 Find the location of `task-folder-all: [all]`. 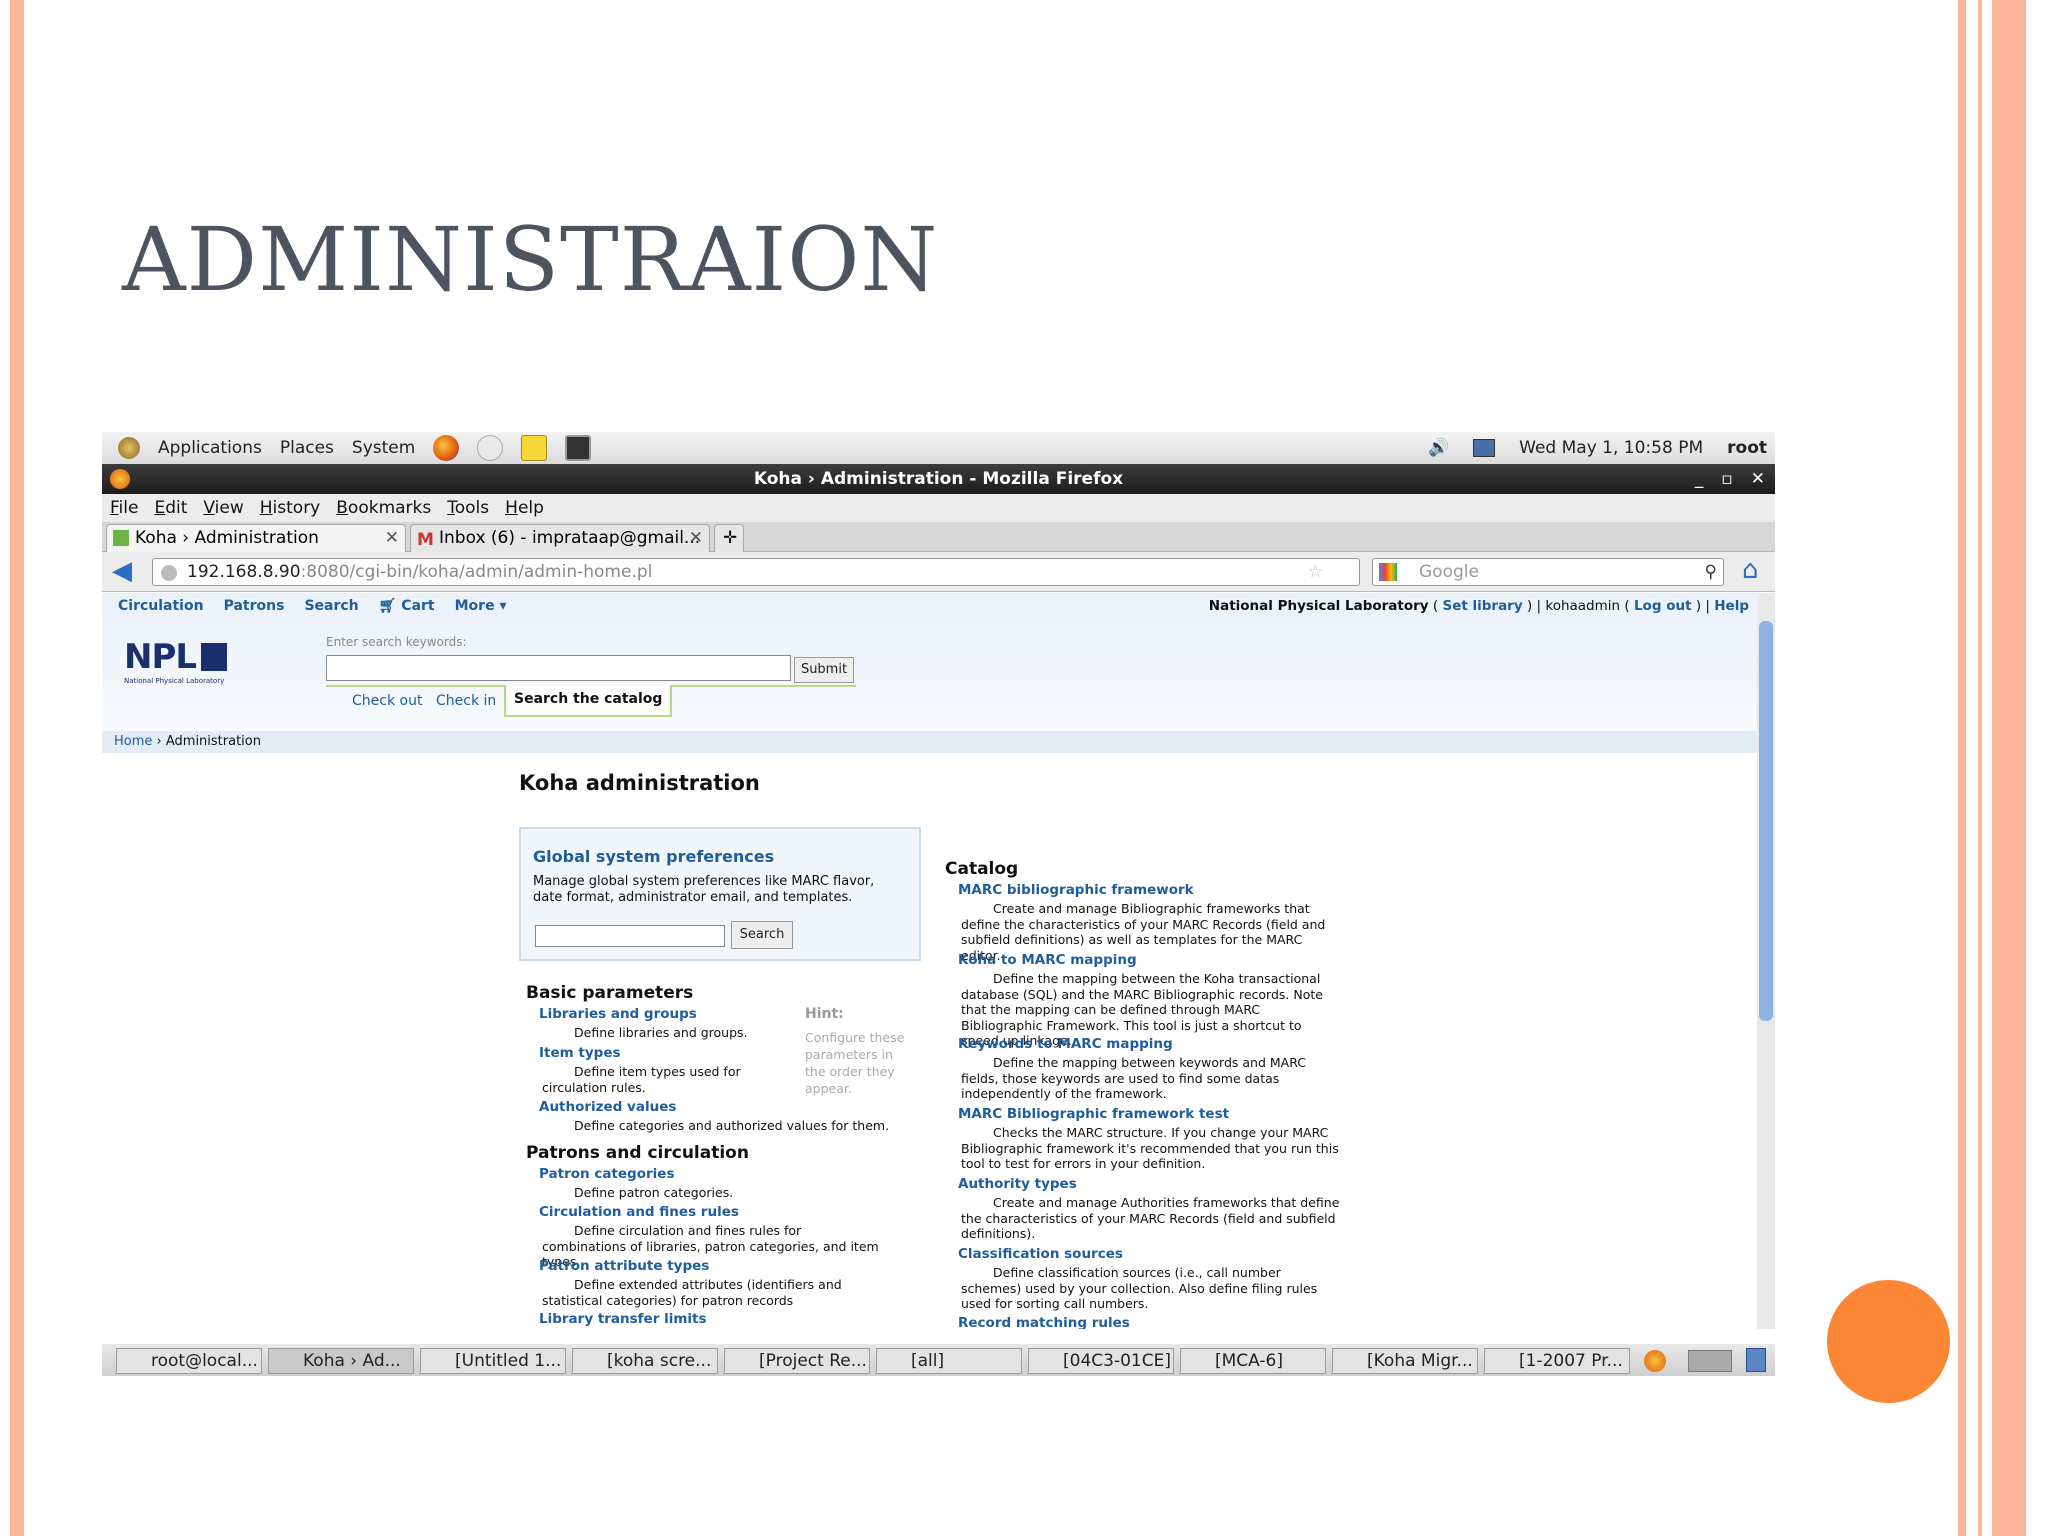

task-folder-all: [all] is located at coordinates (949, 1361).